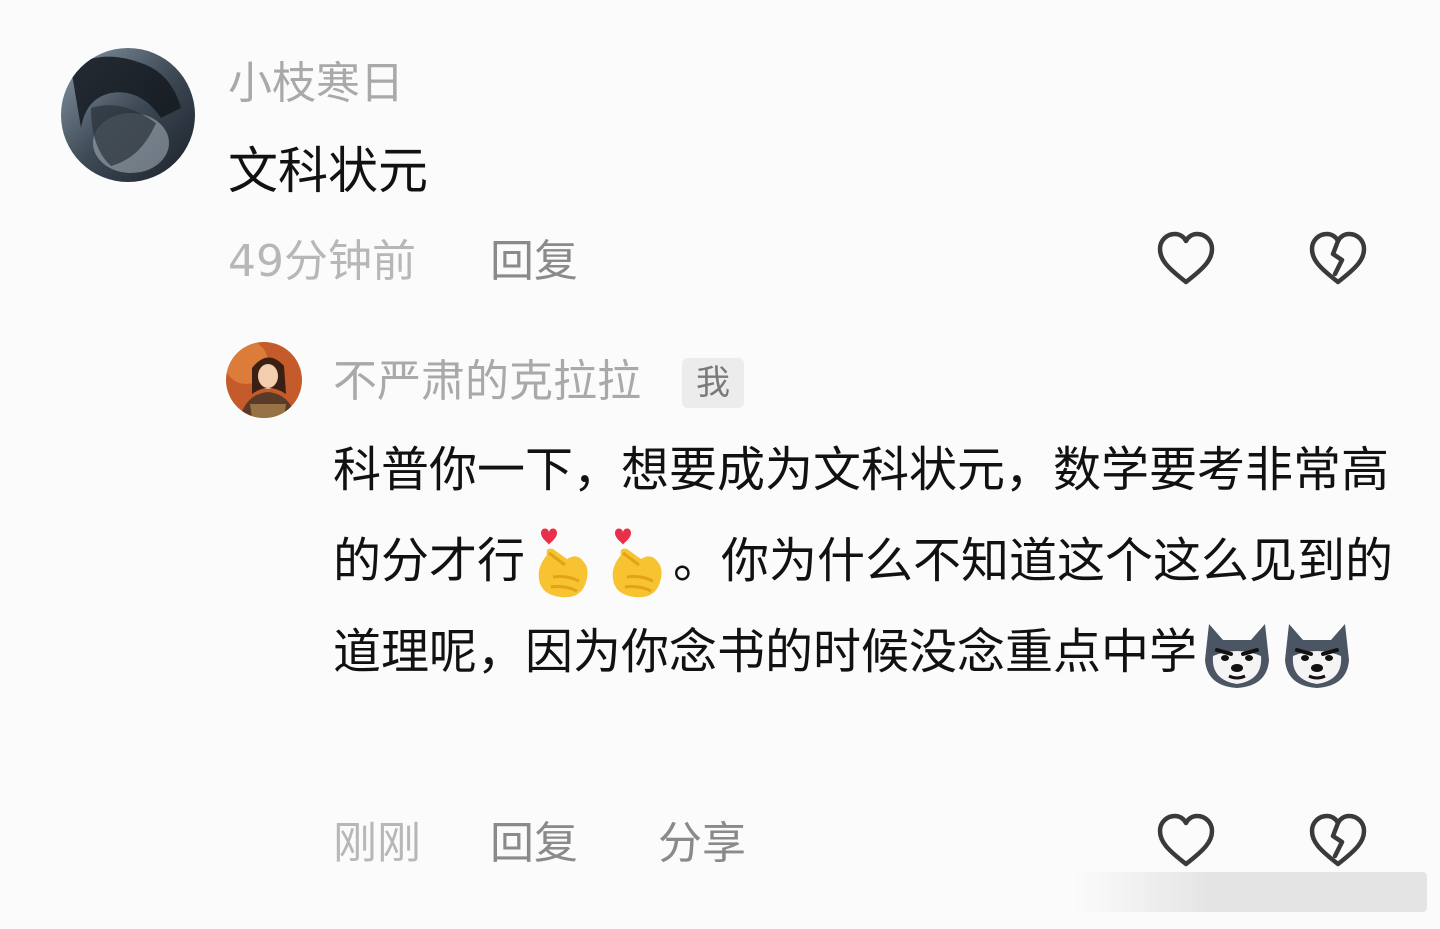 This screenshot has height=929, width=1440. I want to click on comment-username: 小枝寒日, so click(316, 84).